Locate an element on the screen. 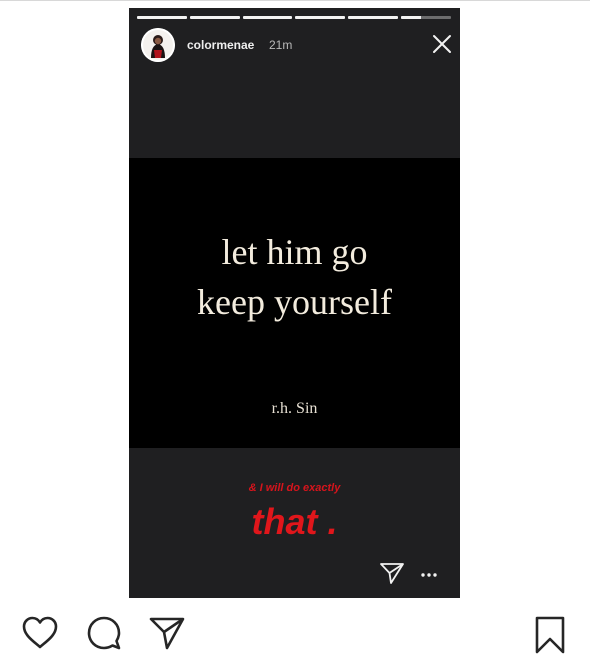 Image resolution: width=590 pixels, height=661 pixels. story-caption-big: that . is located at coordinates (294, 521).